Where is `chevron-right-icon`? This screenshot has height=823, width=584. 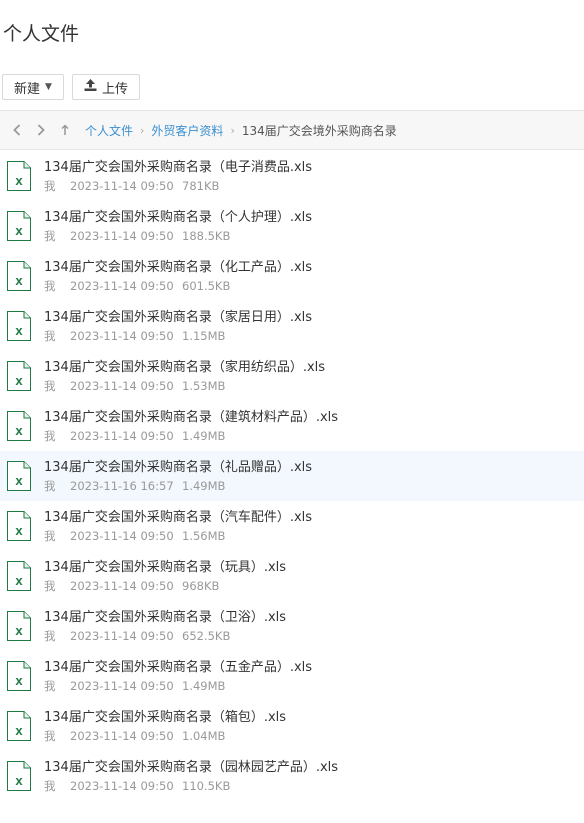 chevron-right-icon is located at coordinates (41, 130).